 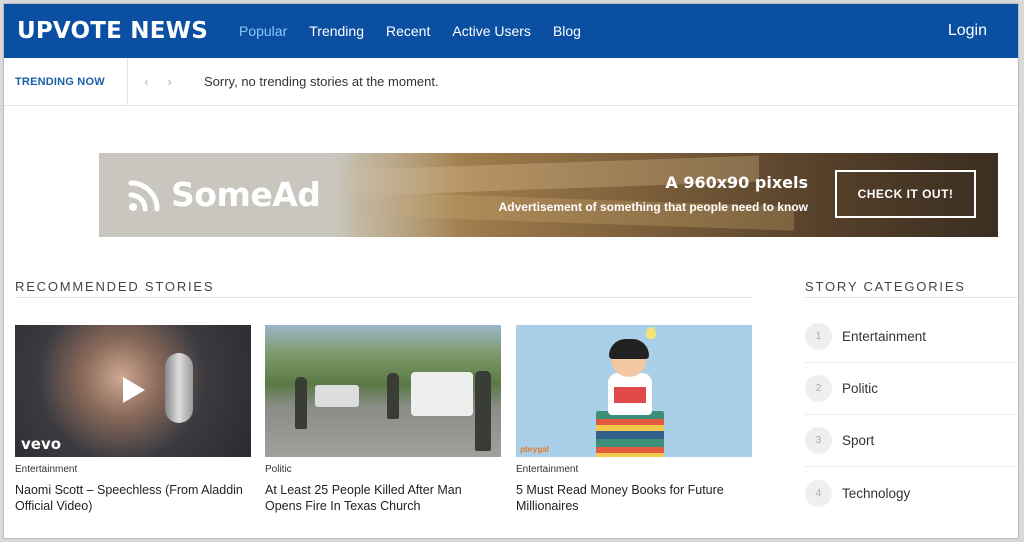 What do you see at coordinates (911, 441) in the screenshot?
I see `category-item-sport: 3 Sport` at bounding box center [911, 441].